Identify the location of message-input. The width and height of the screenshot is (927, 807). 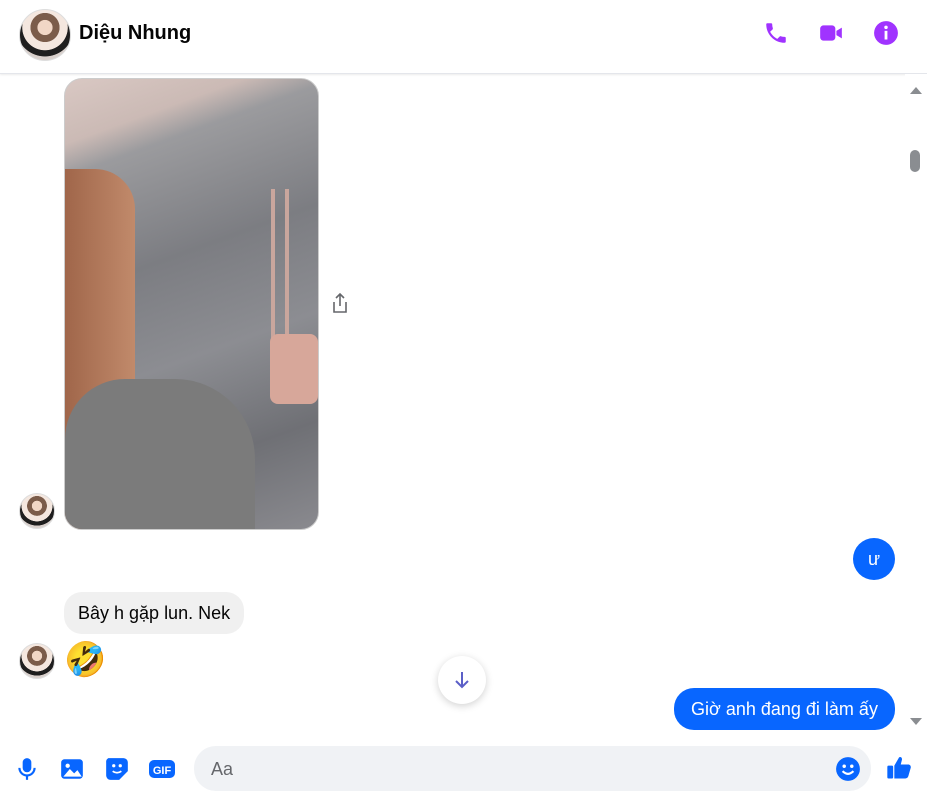
(516, 769).